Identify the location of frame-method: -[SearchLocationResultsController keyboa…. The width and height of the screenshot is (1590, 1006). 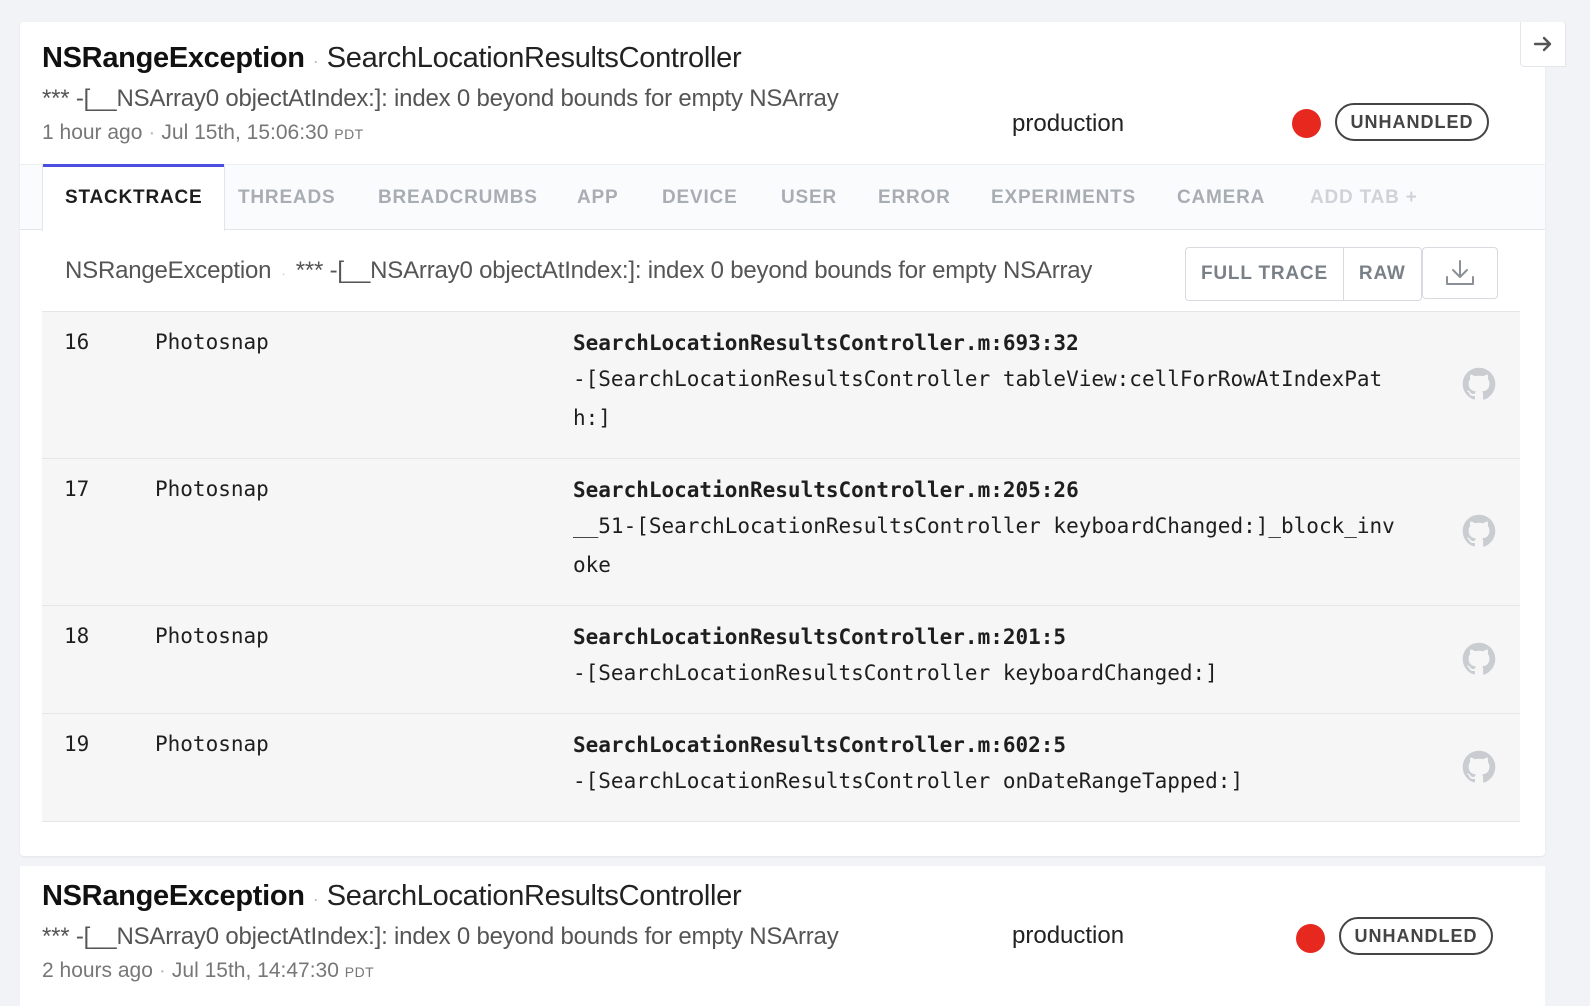
(895, 673).